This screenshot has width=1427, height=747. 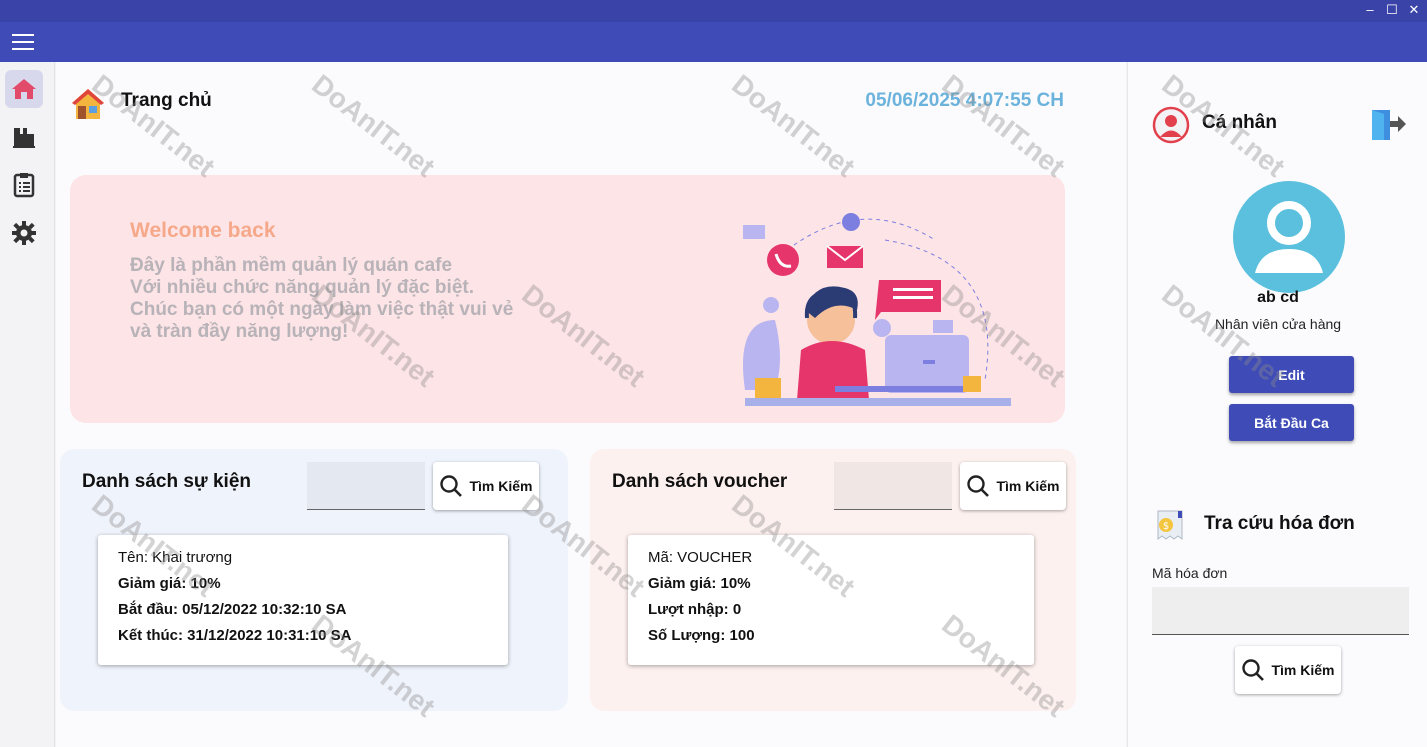 I want to click on invoice-title: Tra cứu hóa đơn, so click(x=1279, y=523).